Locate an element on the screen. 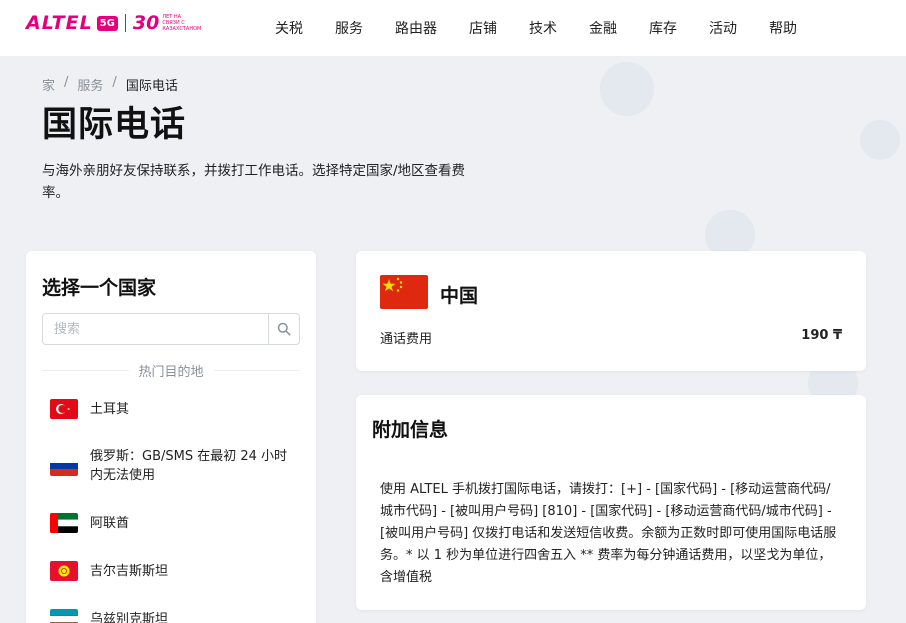 This screenshot has height=623, width=906. country-item-uae: 阿联酋 is located at coordinates (171, 523).